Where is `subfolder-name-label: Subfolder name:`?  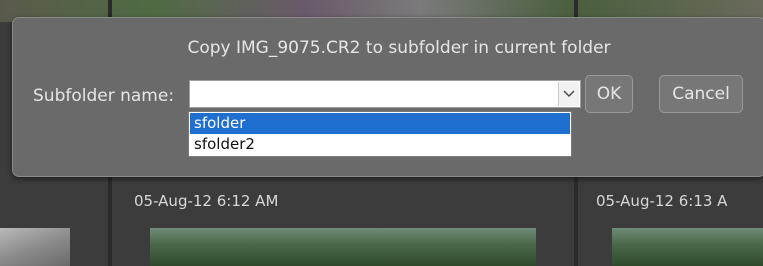
subfolder-name-label: Subfolder name: is located at coordinates (104, 96).